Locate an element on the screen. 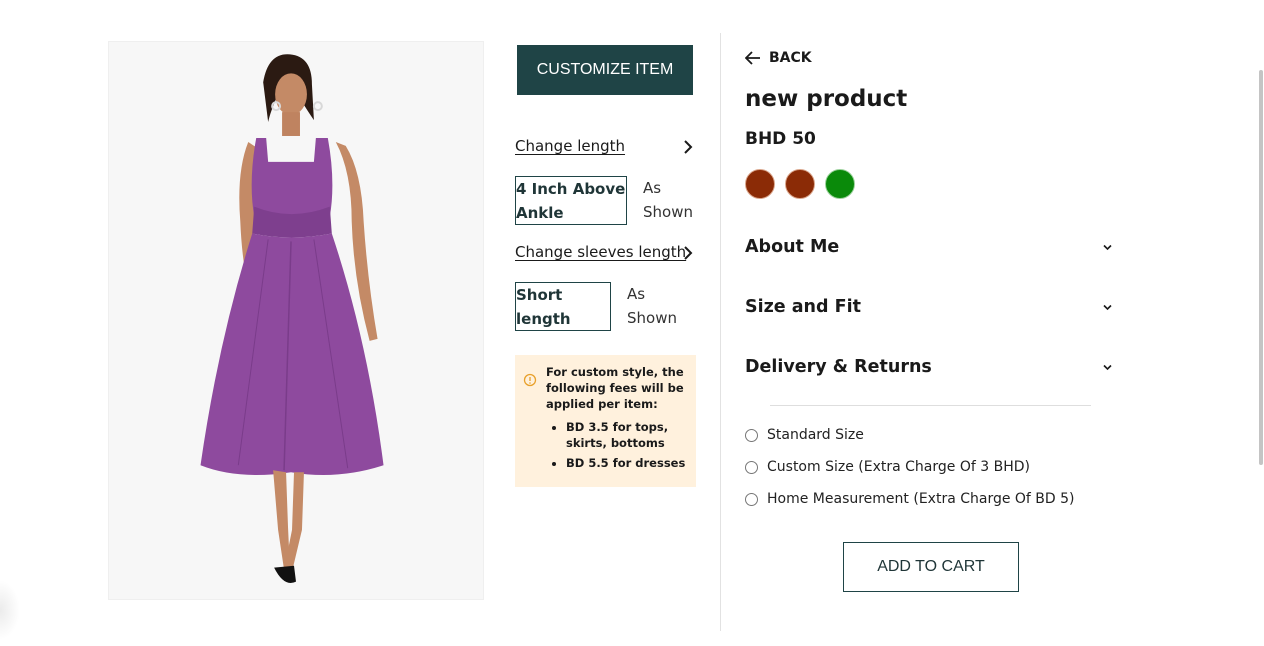 Image resolution: width=1264 pixels, height=646 pixels. sleeves-selected-option: Short length is located at coordinates (563, 306).